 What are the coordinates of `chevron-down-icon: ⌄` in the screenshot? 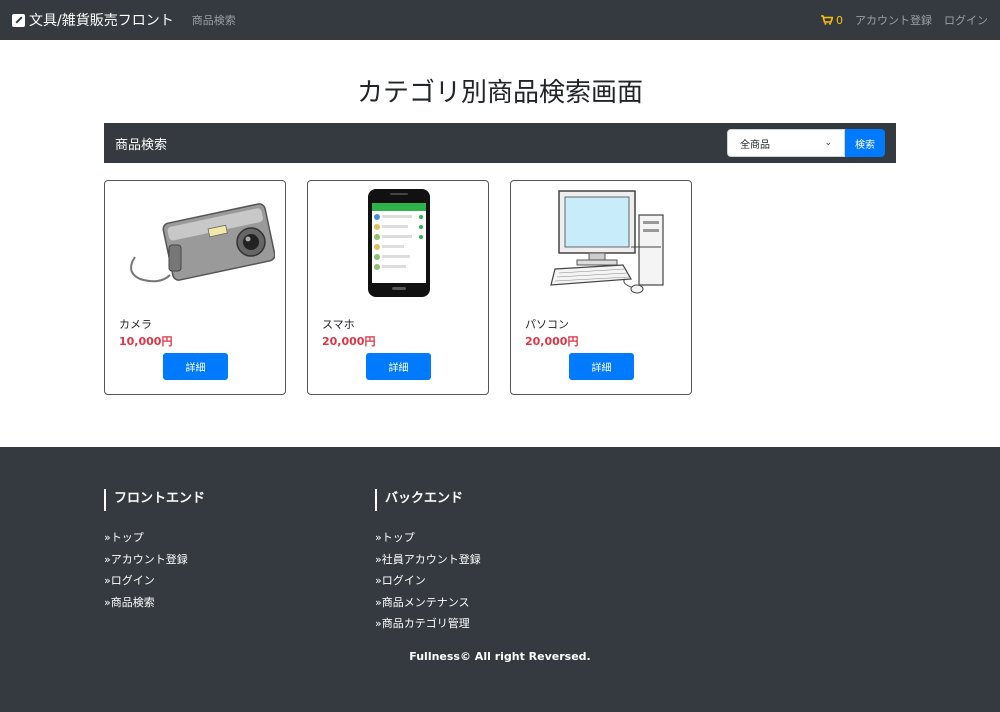 It's located at (828, 143).